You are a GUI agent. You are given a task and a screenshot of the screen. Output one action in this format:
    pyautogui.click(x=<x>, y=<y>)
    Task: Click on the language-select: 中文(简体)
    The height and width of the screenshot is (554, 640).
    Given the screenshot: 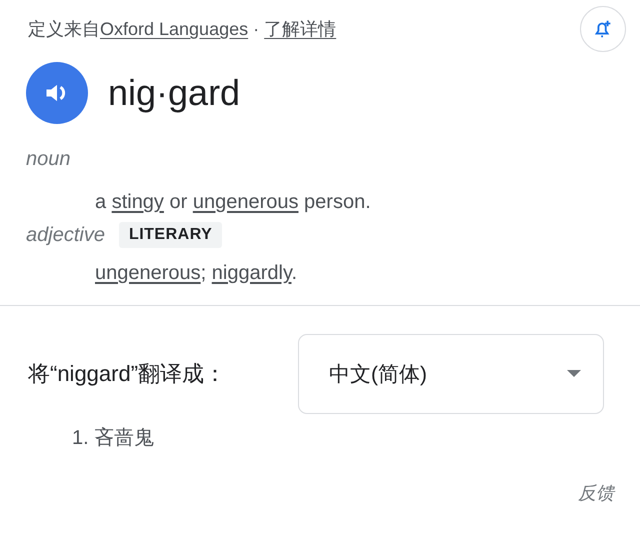 What is the action you would take?
    pyautogui.click(x=451, y=374)
    